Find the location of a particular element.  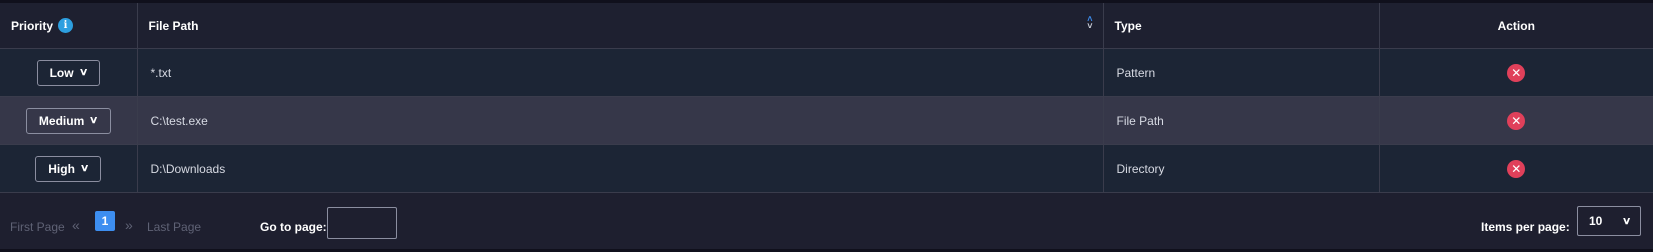

priority-dropdown: Medium ∨ is located at coordinates (68, 120).